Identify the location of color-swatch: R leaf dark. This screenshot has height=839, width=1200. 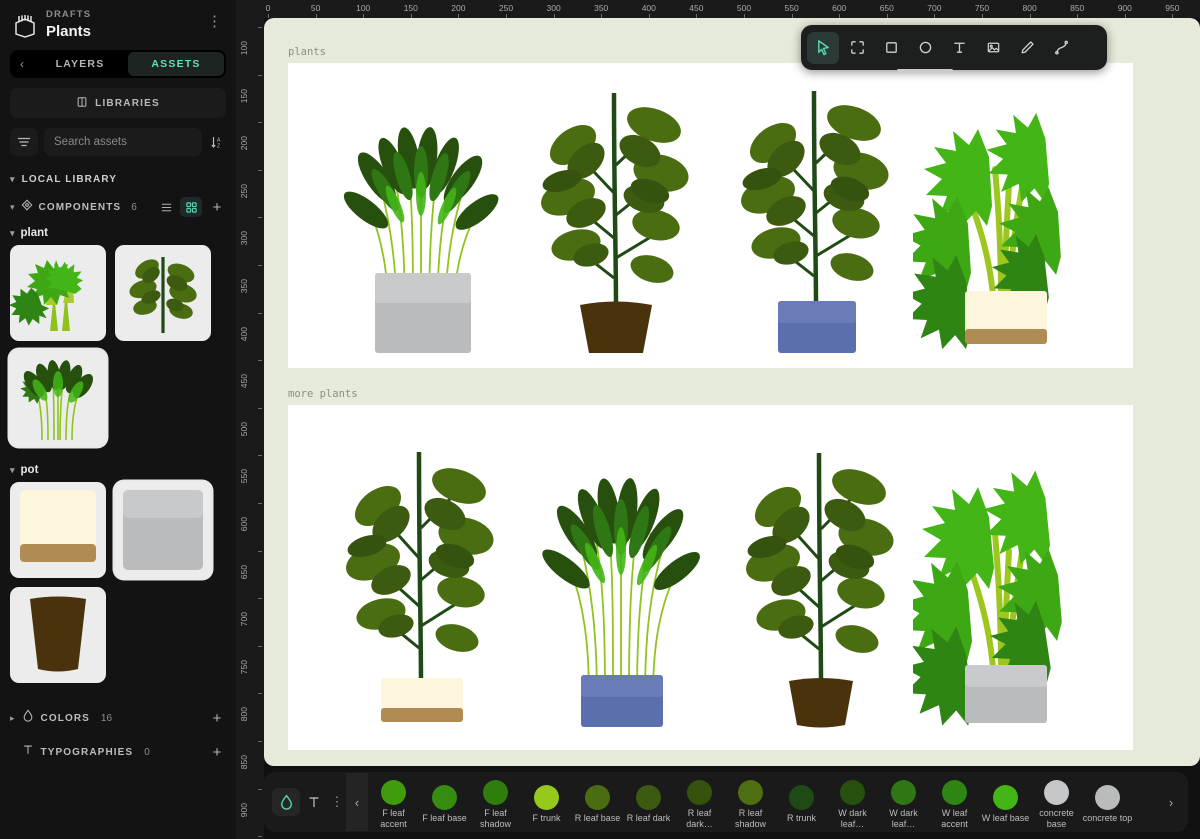
(648, 802).